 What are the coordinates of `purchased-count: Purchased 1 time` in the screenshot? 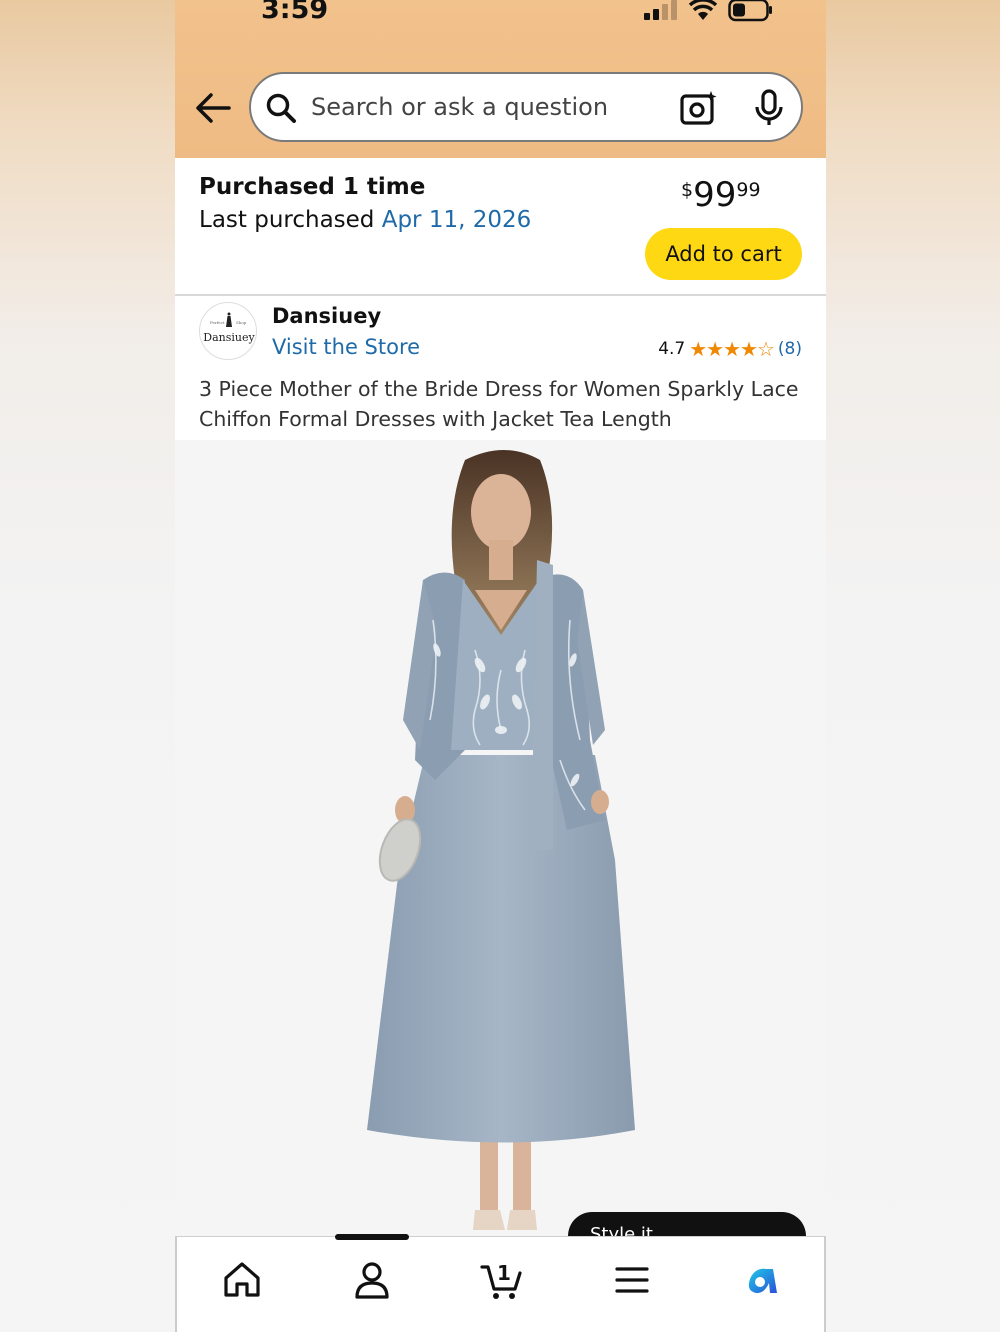 It's located at (312, 187).